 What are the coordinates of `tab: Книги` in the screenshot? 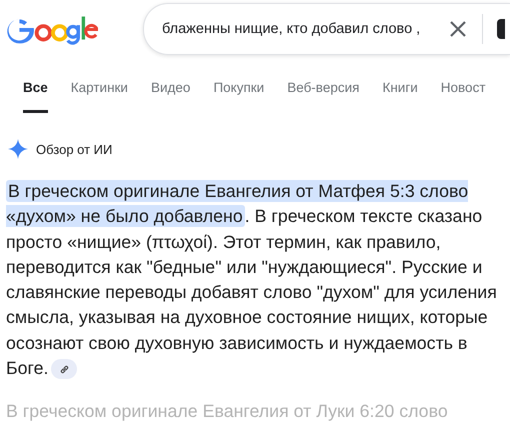 It's located at (400, 93).